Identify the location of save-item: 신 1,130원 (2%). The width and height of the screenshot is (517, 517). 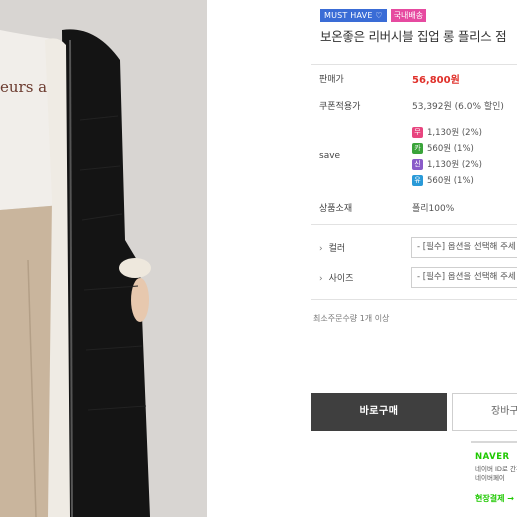
(447, 164).